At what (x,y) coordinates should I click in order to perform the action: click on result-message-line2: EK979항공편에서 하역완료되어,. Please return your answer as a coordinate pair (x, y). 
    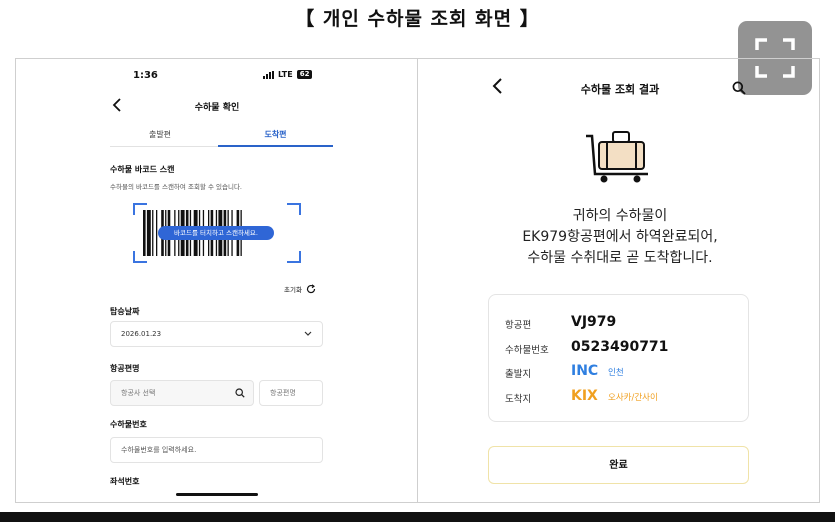
    Looking at the image, I should click on (620, 237).